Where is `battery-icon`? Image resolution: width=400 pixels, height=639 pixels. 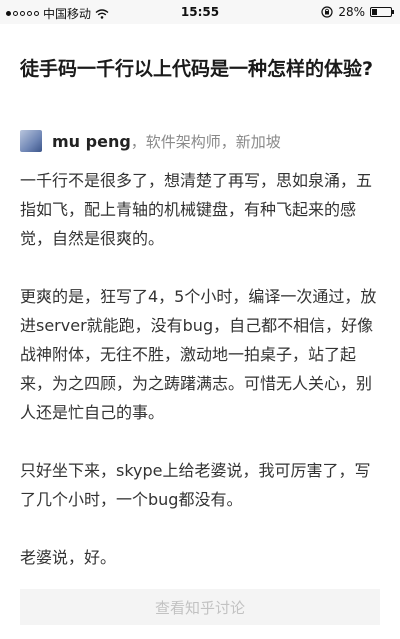 battery-icon is located at coordinates (382, 12).